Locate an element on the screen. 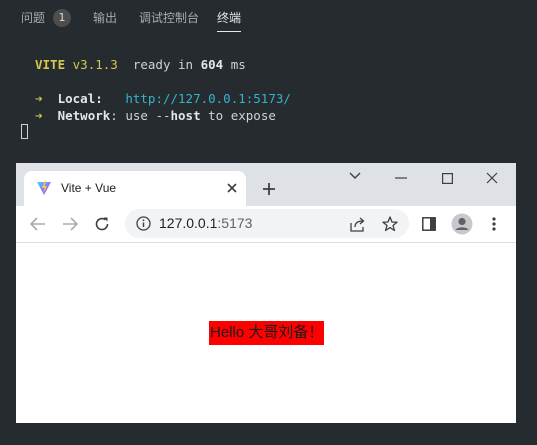  tab-debug-console: 调试控制台 is located at coordinates (169, 18).